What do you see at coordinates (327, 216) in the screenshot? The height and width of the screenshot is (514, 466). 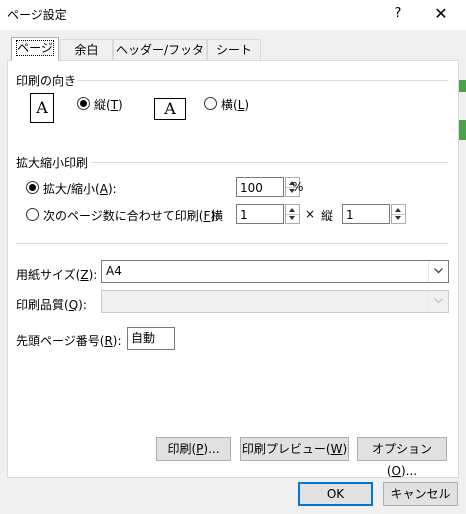 I see `pages-tall-label: 縦` at bounding box center [327, 216].